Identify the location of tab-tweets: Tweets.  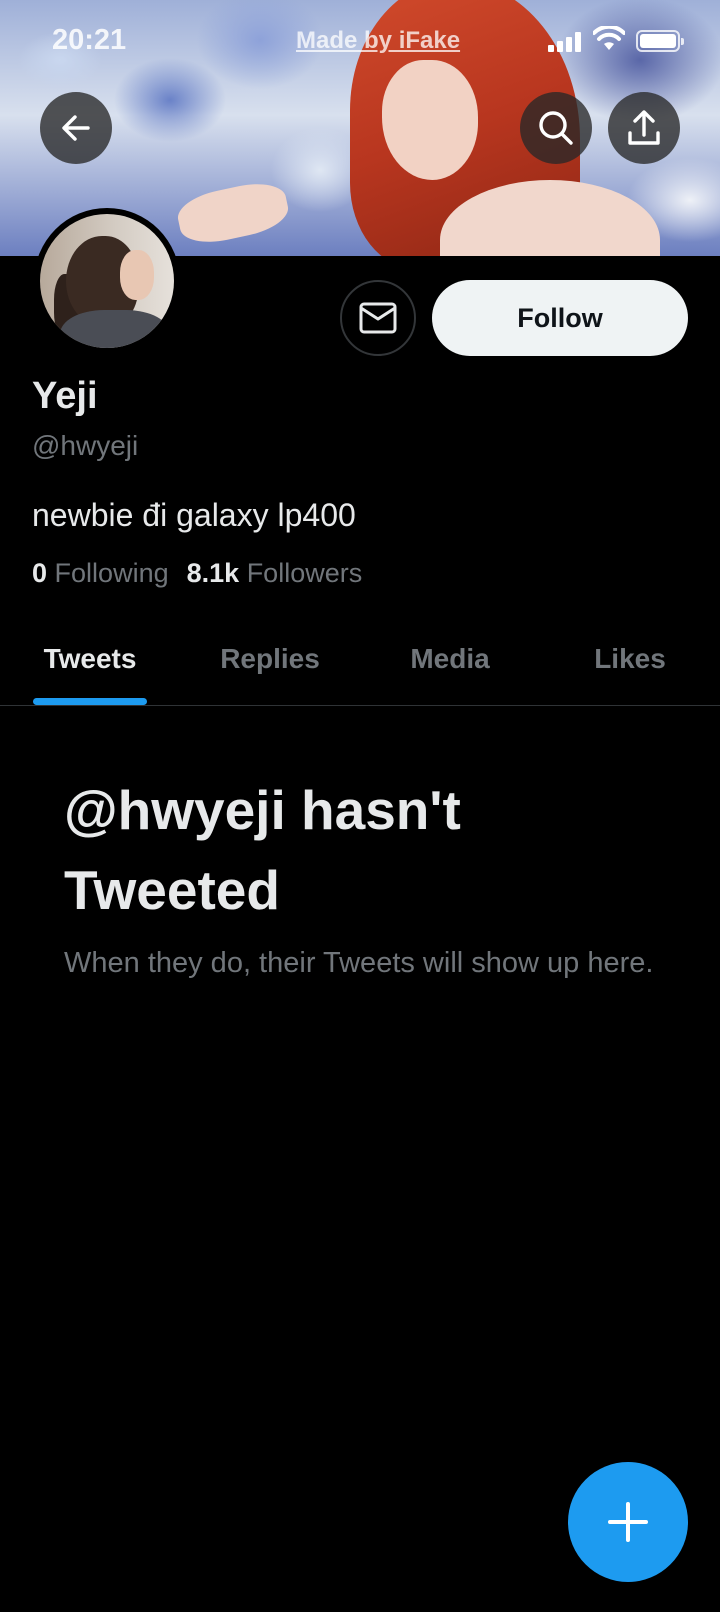
(90, 658).